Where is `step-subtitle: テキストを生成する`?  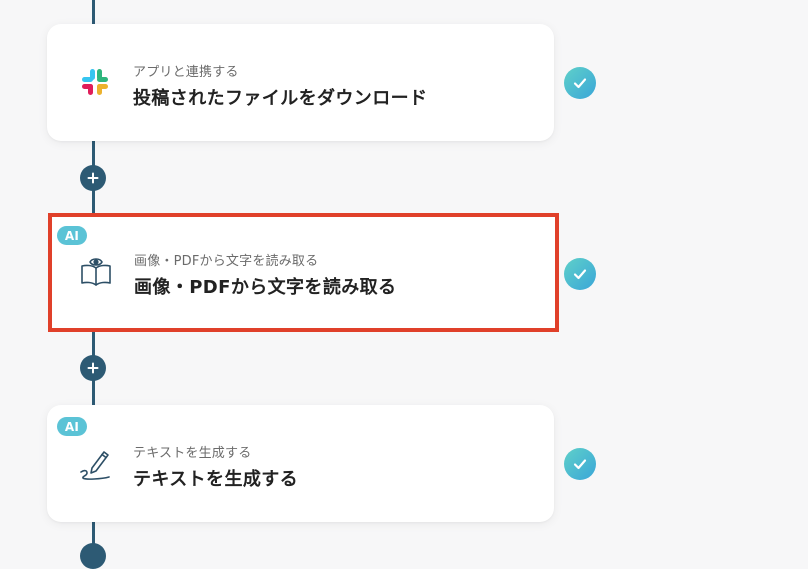 step-subtitle: テキストを生成する is located at coordinates (192, 453).